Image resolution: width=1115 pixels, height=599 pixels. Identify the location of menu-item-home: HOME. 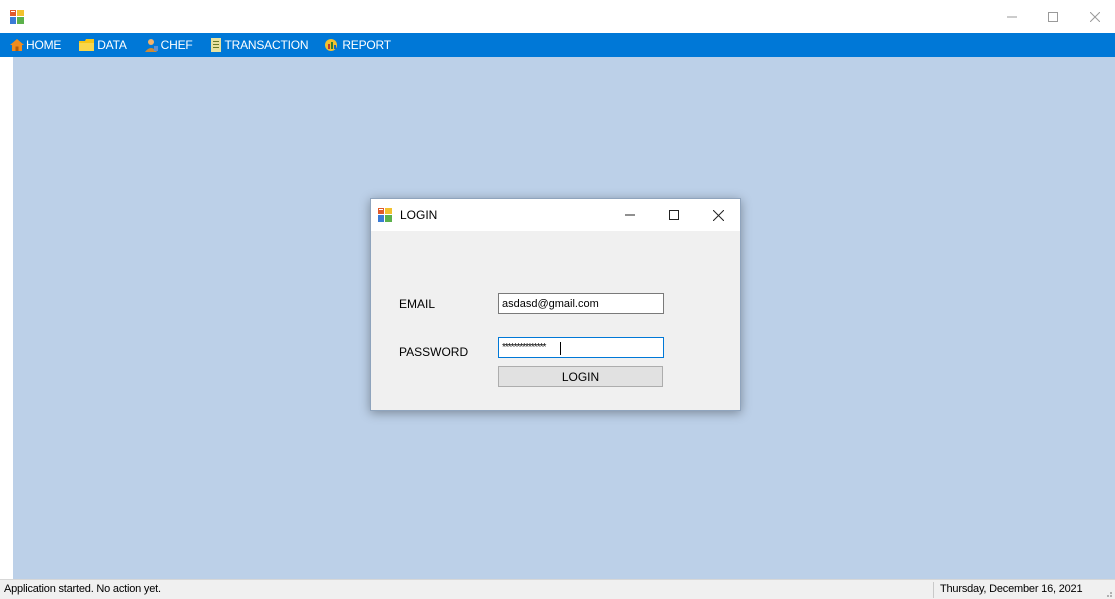
(35, 45).